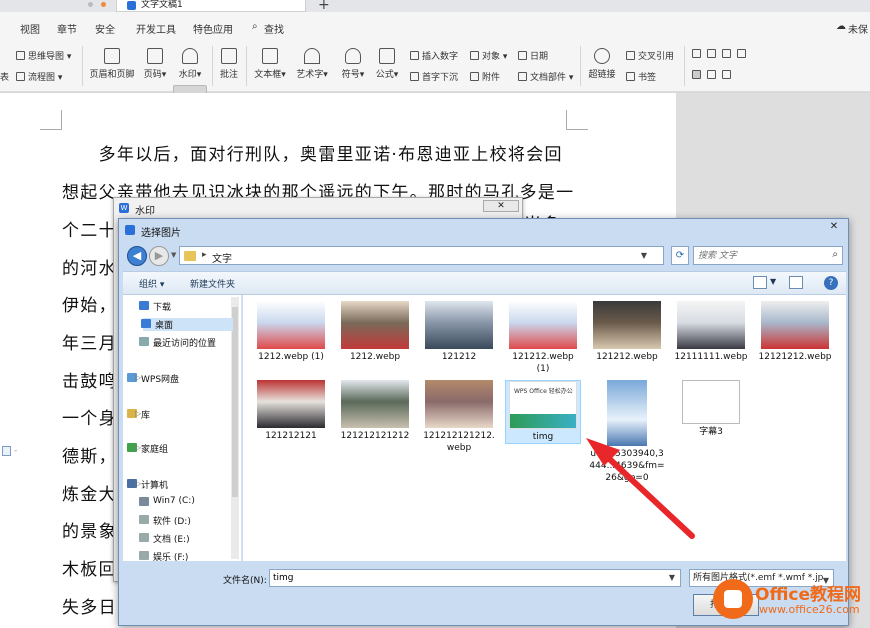 This screenshot has height=628, width=870. Describe the element at coordinates (421, 255) in the screenshot. I see `path-box: ▸ 文字 ▼` at that location.